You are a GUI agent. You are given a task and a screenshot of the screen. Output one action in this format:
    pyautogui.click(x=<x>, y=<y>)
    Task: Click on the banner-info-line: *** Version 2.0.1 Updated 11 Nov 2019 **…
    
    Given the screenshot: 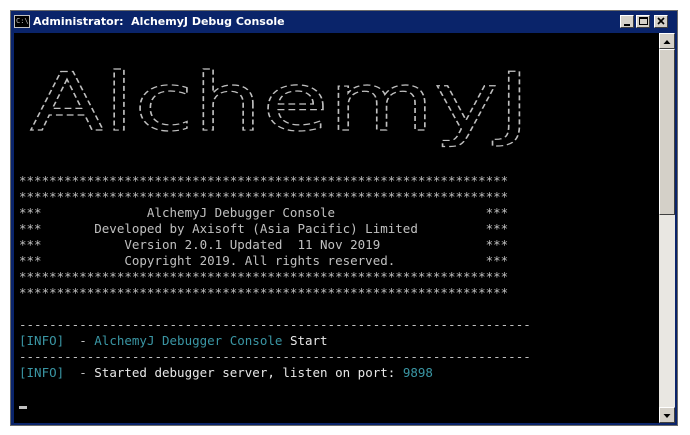 What is the action you would take?
    pyautogui.click(x=264, y=244)
    